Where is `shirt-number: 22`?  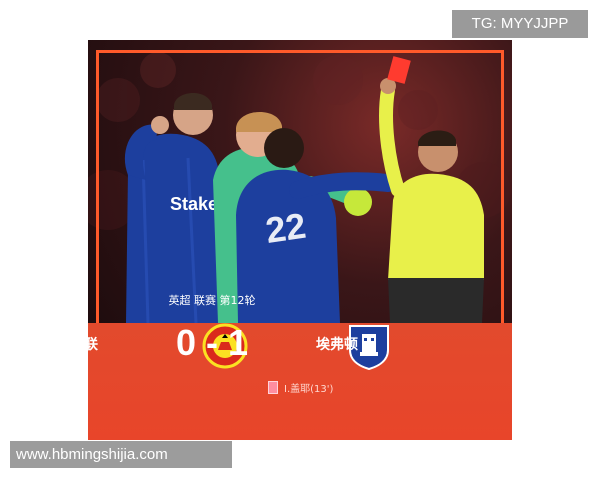
shirt-number: 22 is located at coordinates (285, 228).